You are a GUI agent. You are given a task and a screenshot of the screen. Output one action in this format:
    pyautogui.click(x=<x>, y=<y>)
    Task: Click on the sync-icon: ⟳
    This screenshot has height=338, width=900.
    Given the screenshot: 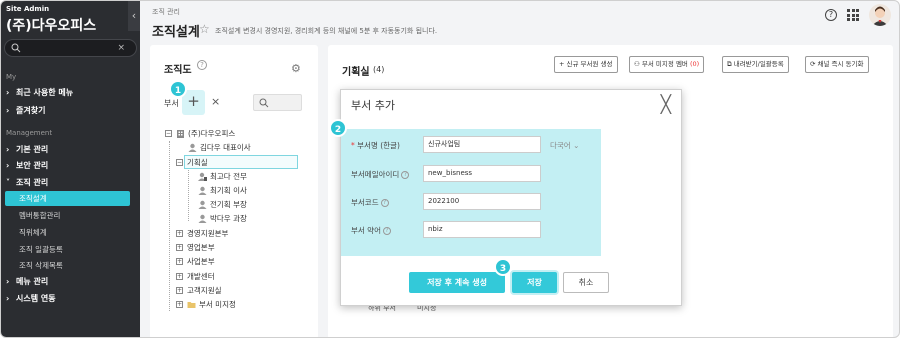 What is the action you would take?
    pyautogui.click(x=814, y=64)
    